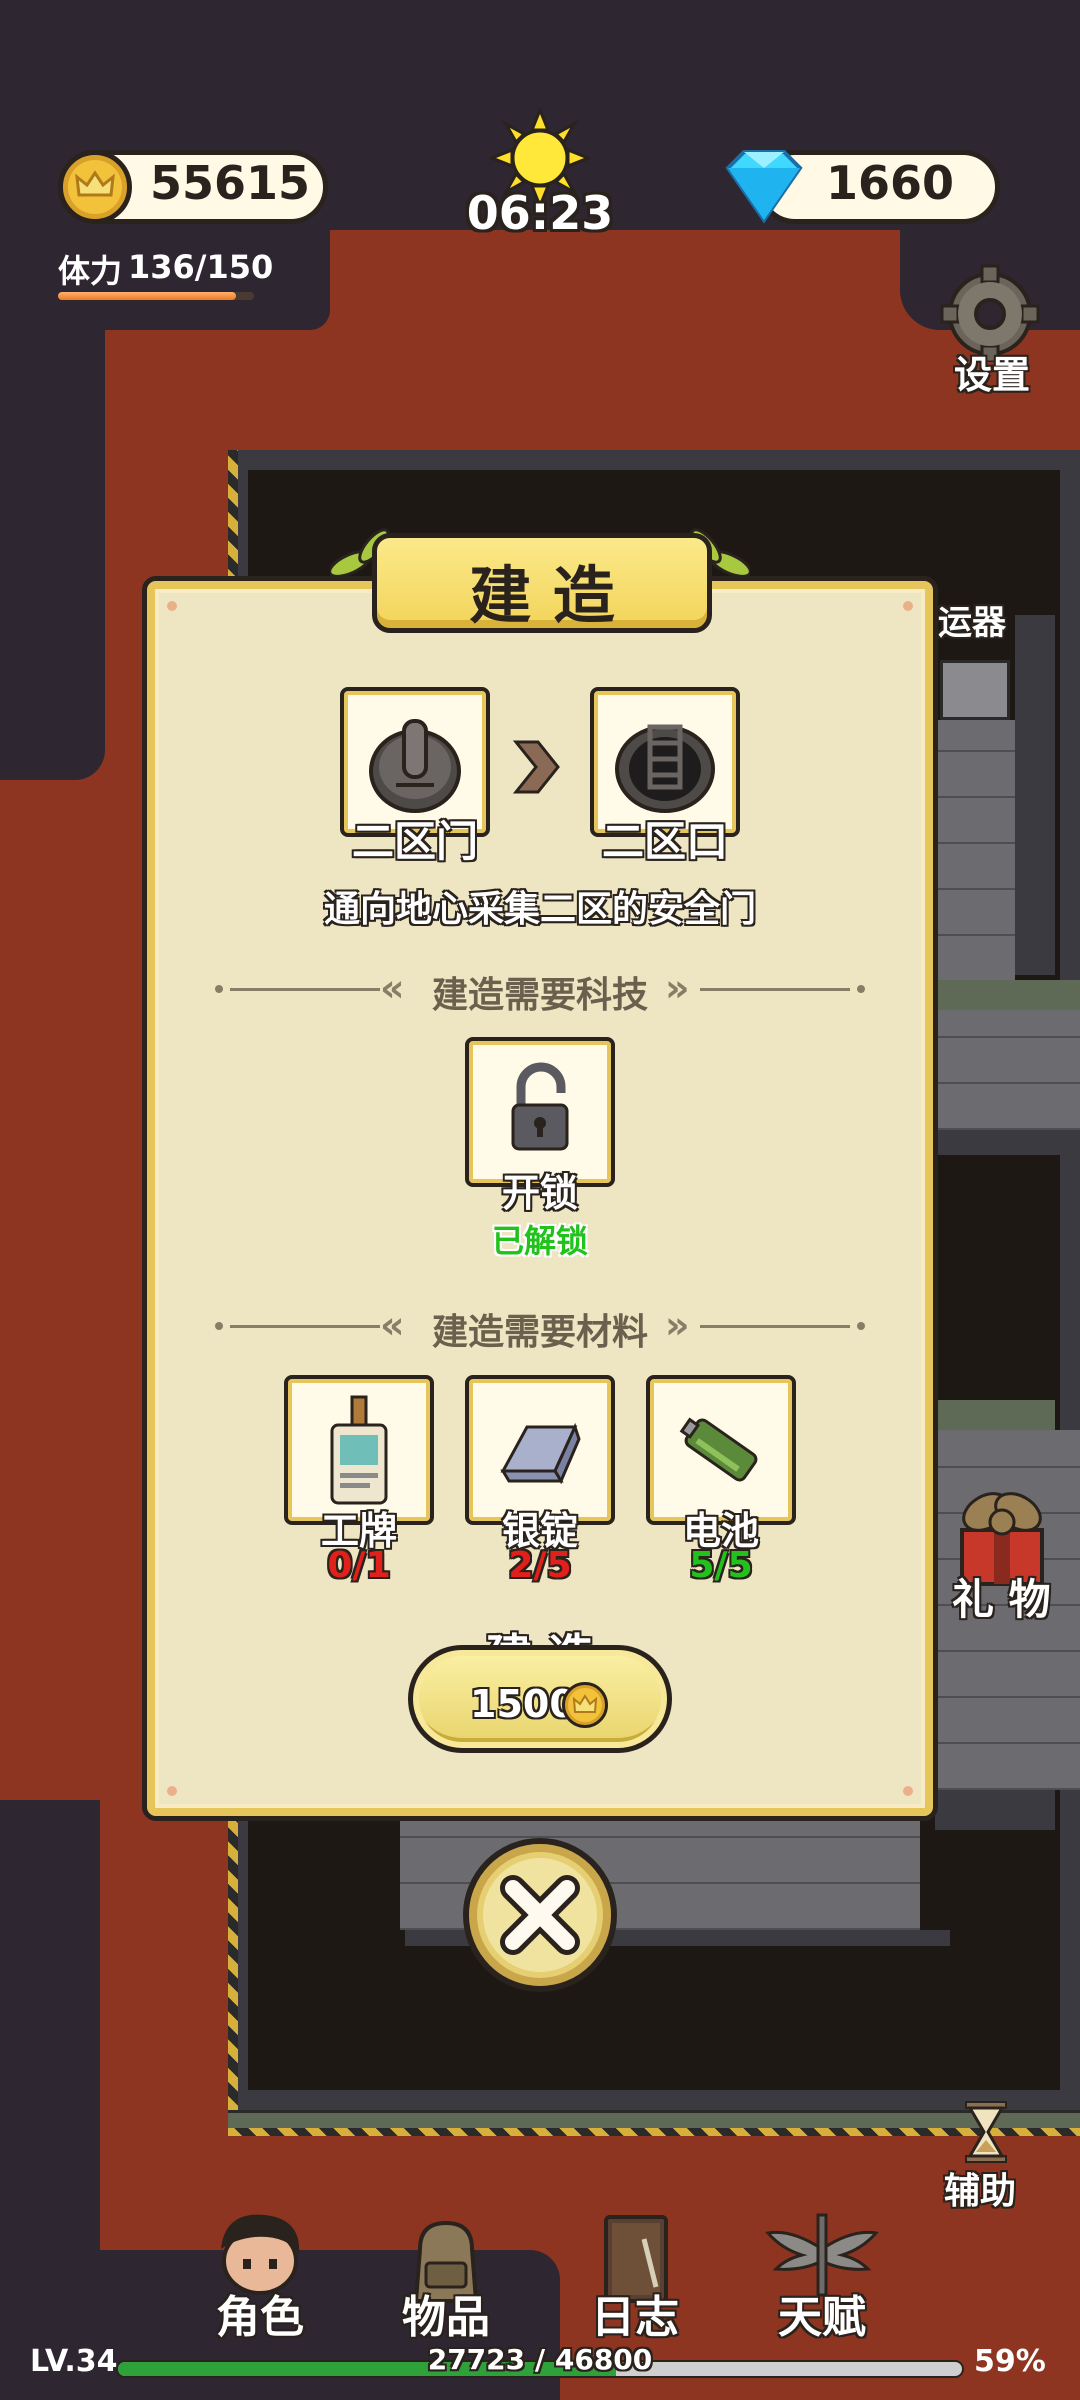  What do you see at coordinates (822, 2317) in the screenshot?
I see `nav-label: 天赋` at bounding box center [822, 2317].